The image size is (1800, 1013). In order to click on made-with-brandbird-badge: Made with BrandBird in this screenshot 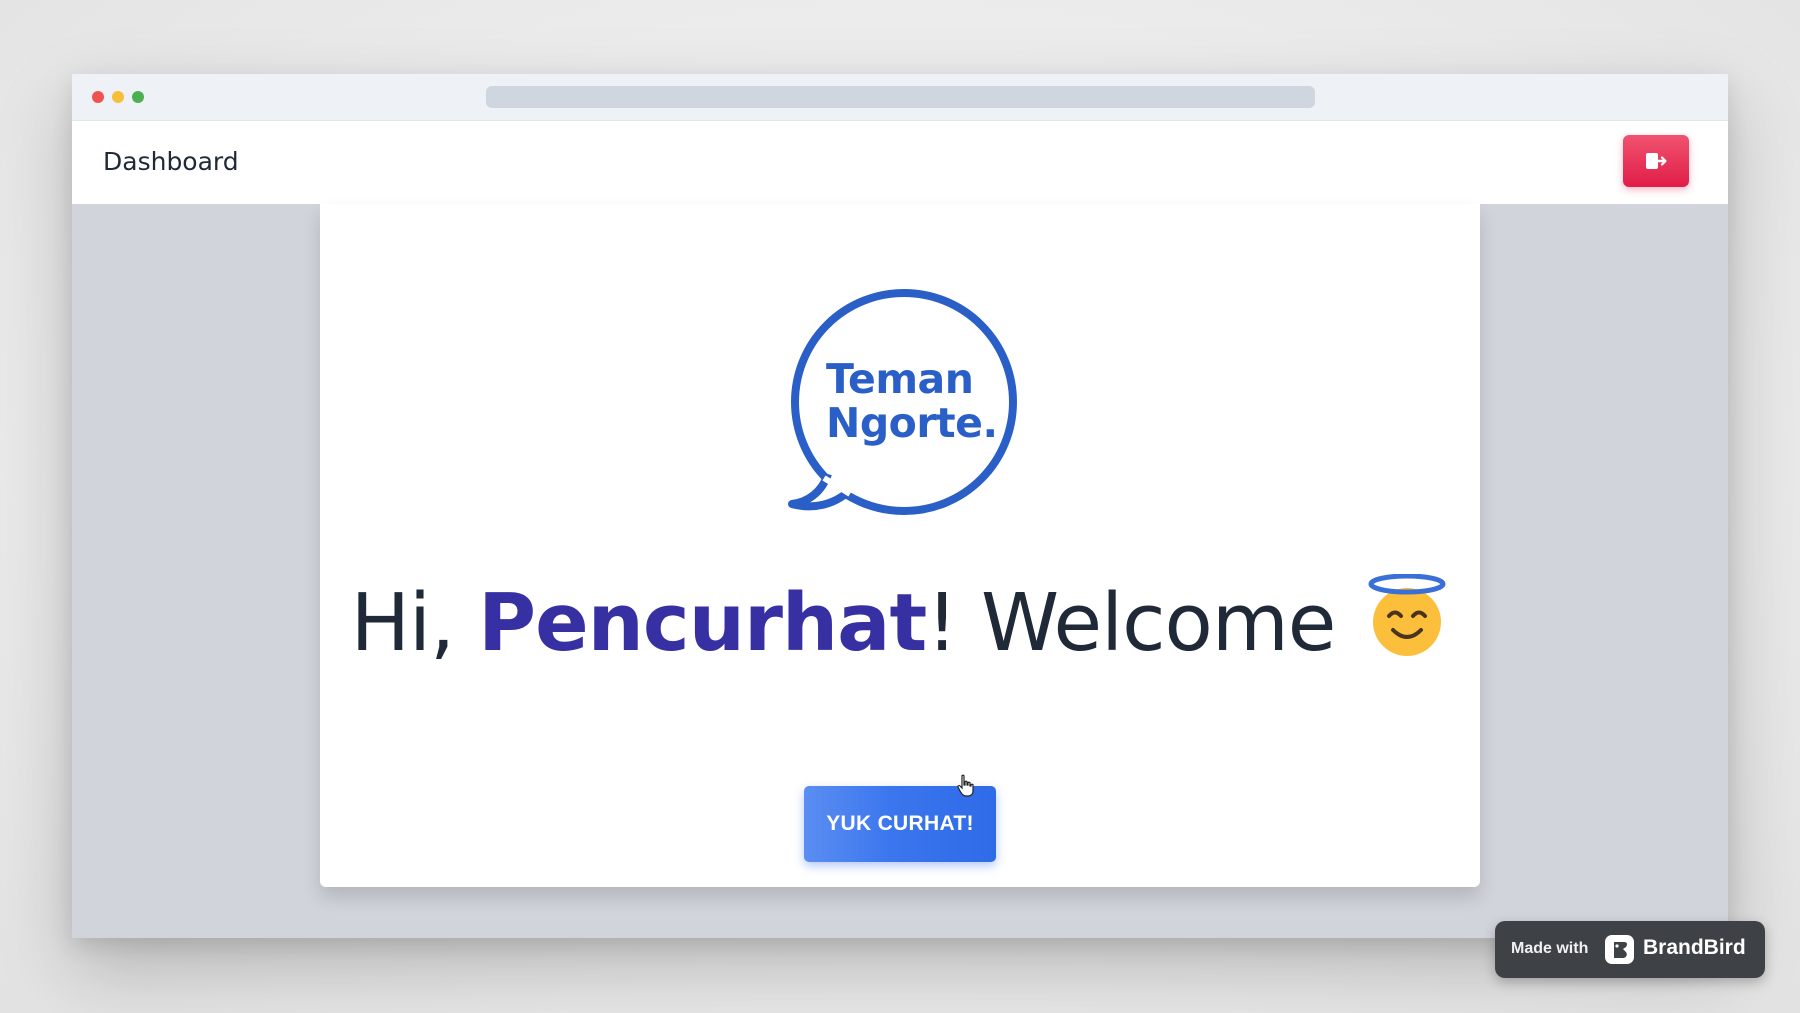, I will do `click(1630, 949)`.